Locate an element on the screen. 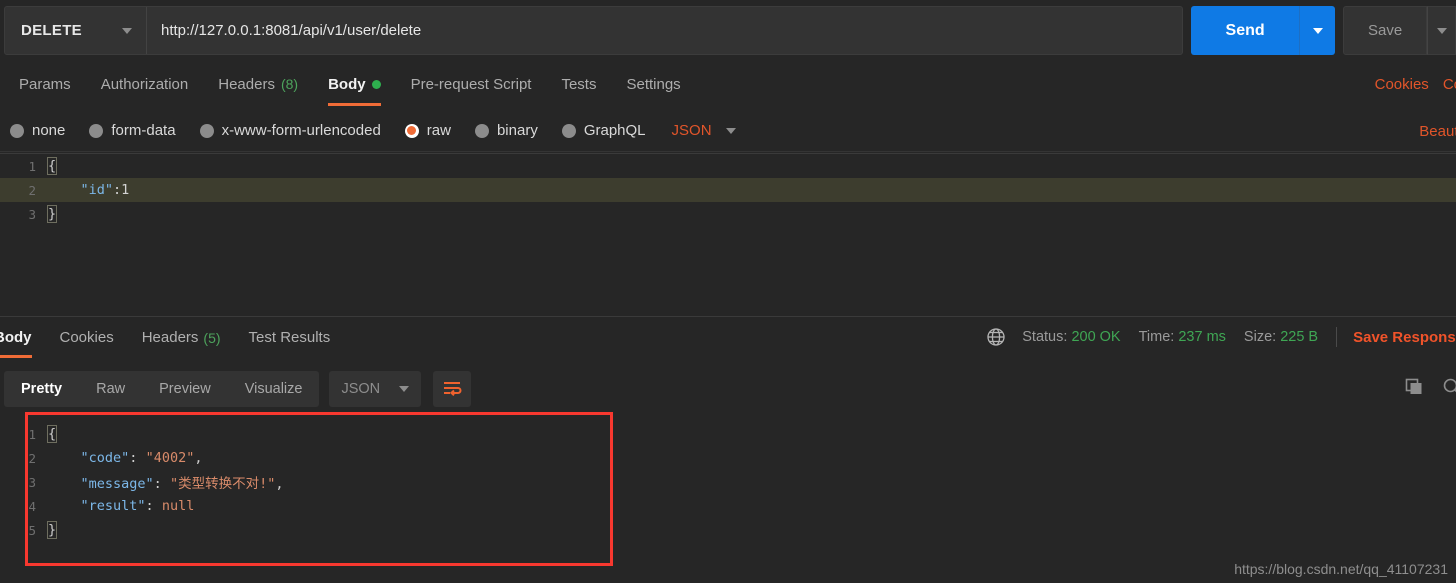 The width and height of the screenshot is (1456, 583). code-token: "message" is located at coordinates (117, 484).